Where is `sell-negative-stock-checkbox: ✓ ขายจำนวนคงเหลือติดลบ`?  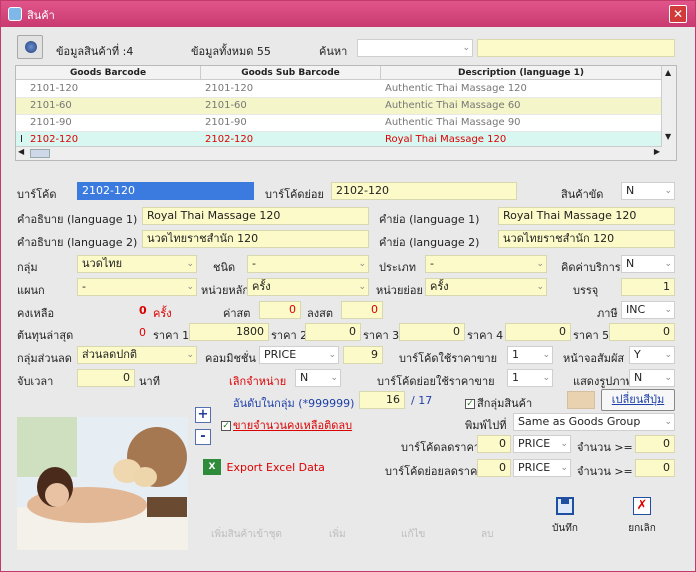
sell-negative-stock-checkbox: ✓ ขายจำนวนคงเหลือติดลบ is located at coordinates (286, 425).